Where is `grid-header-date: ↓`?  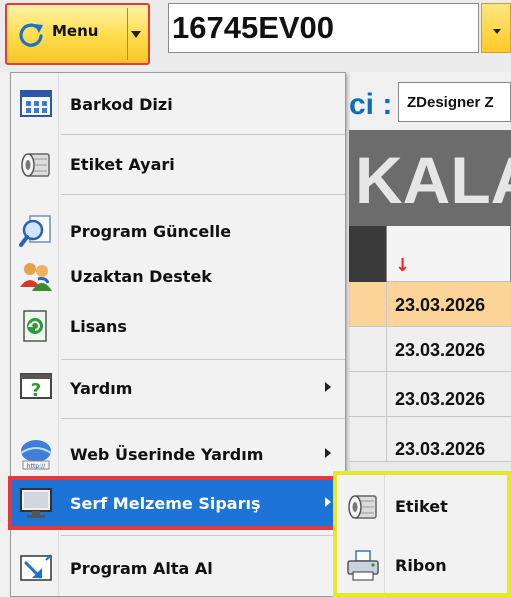
grid-header-date: ↓ is located at coordinates (449, 254).